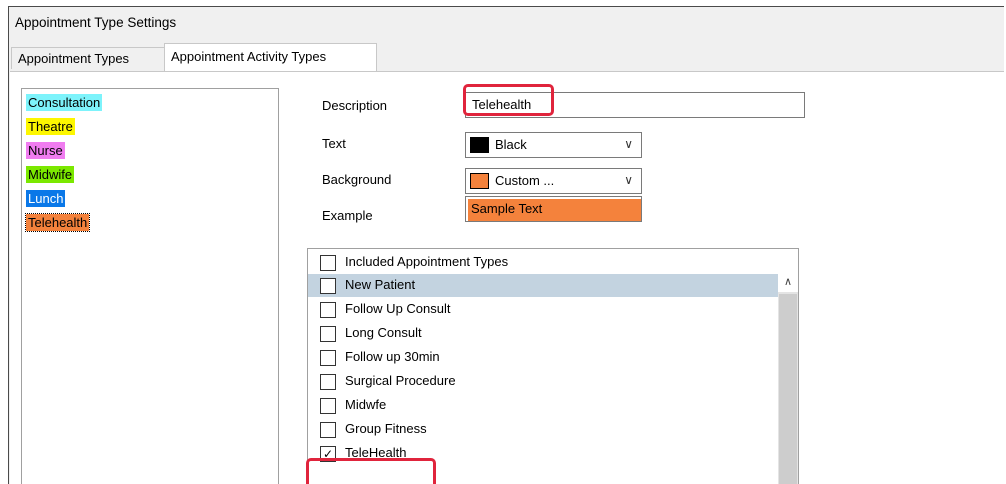 This screenshot has width=1006, height=484. What do you see at coordinates (543, 453) in the screenshot?
I see `list-item: ✓ TeleHealth` at bounding box center [543, 453].